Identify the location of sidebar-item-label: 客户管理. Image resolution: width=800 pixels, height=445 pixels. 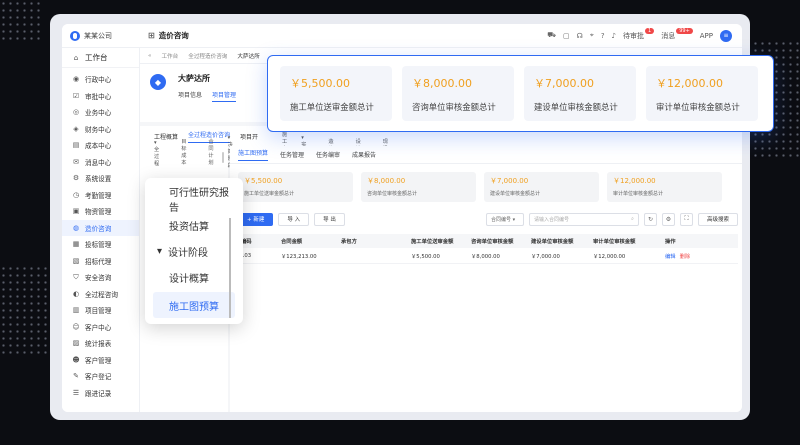
(98, 360).